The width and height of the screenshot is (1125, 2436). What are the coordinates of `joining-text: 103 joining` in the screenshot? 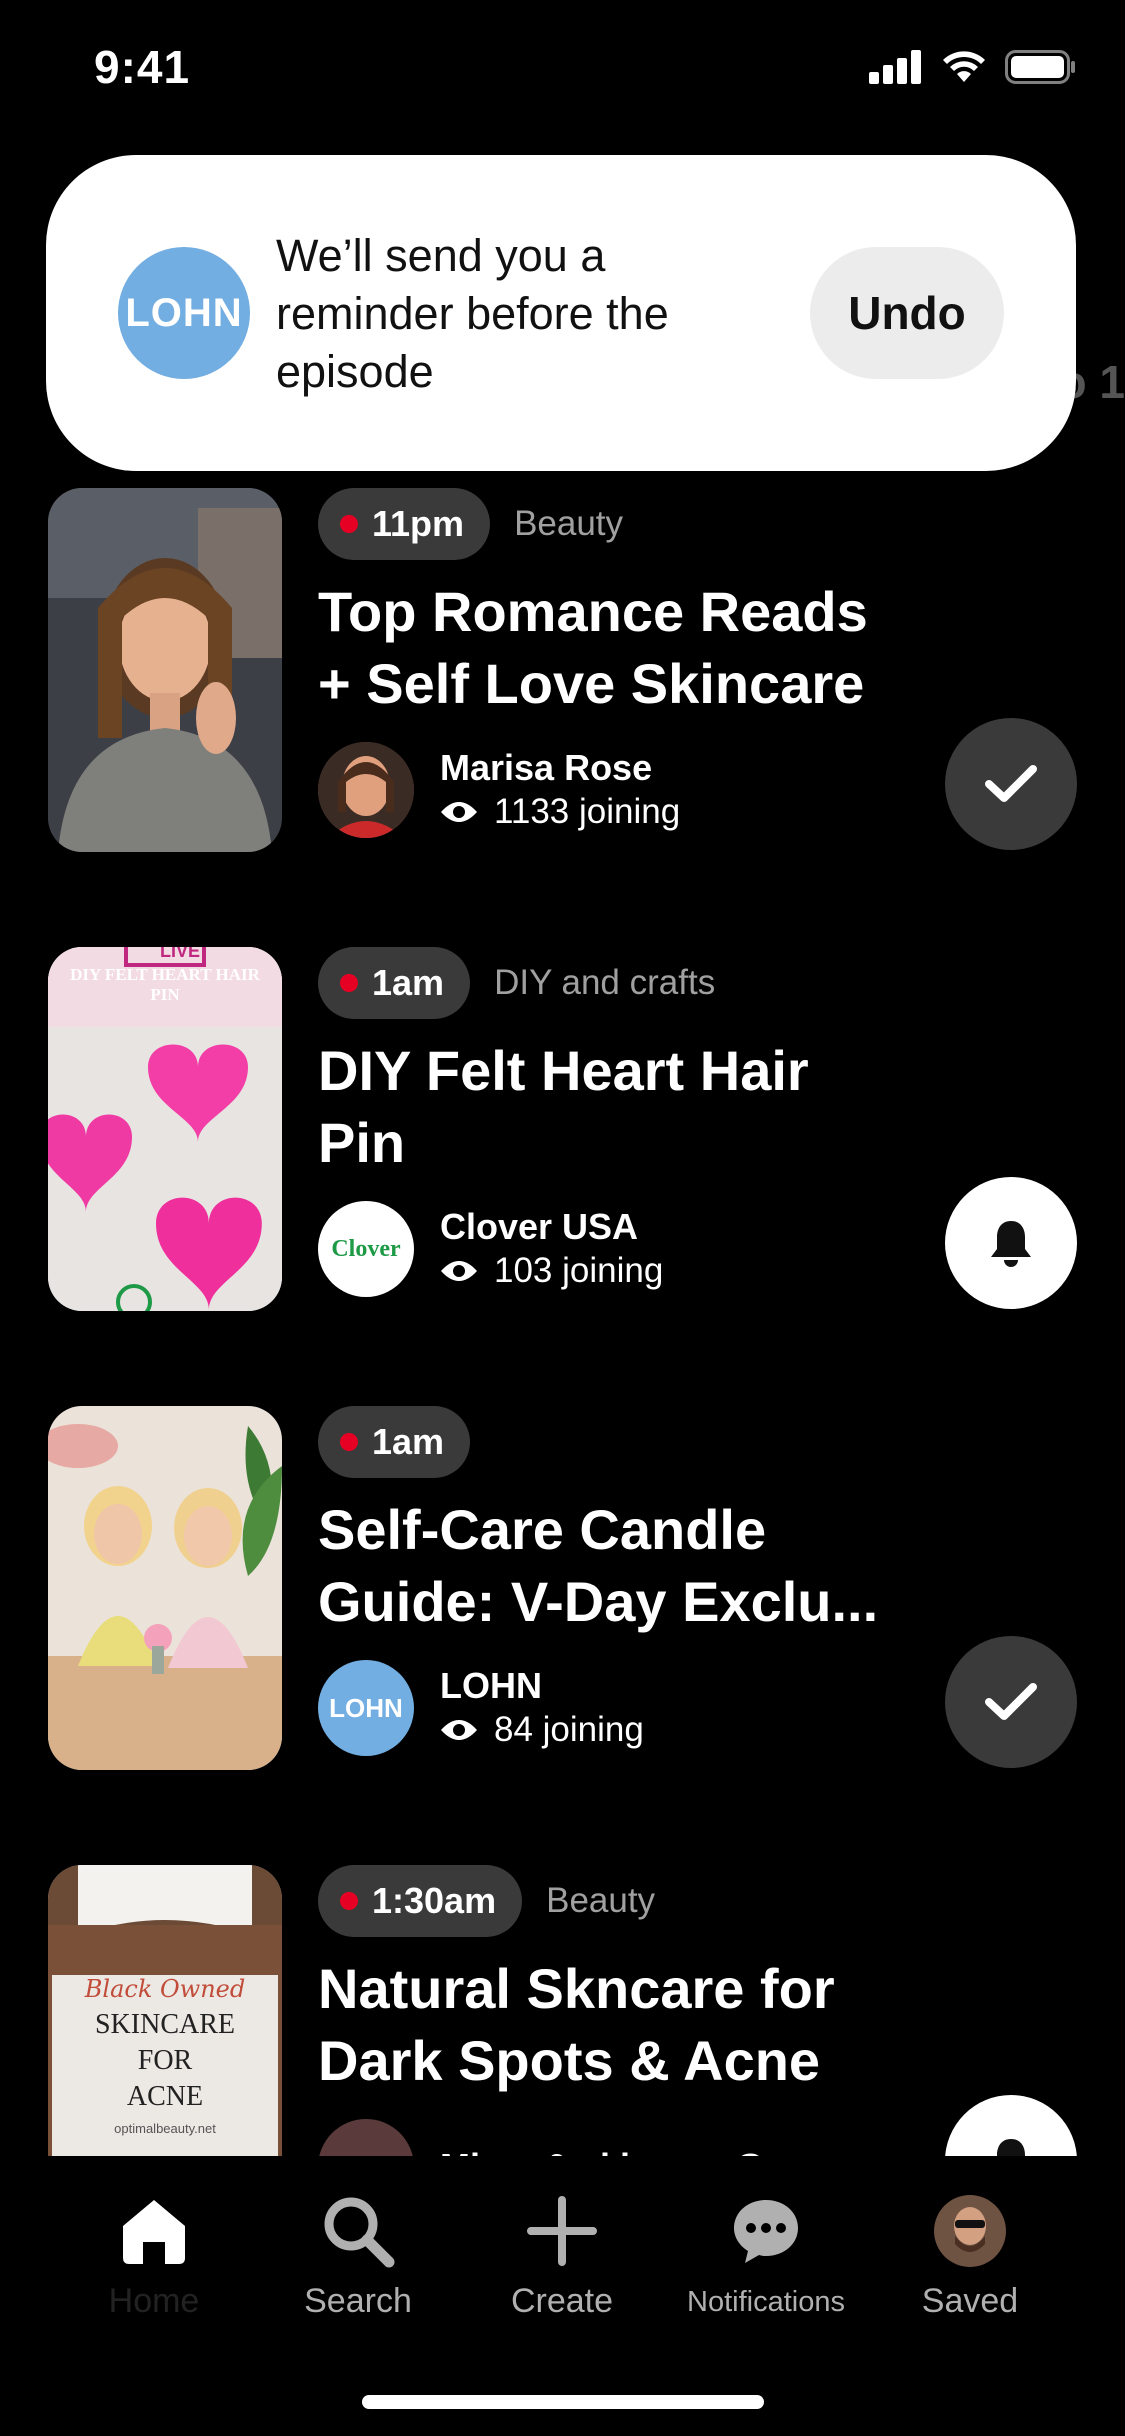 It's located at (579, 1270).